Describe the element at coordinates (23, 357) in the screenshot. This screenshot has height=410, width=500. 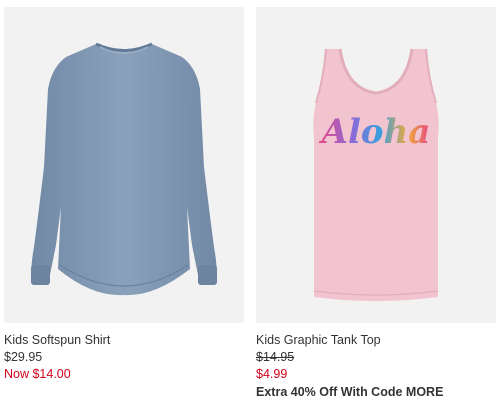
I see `product-price: $29.95` at that location.